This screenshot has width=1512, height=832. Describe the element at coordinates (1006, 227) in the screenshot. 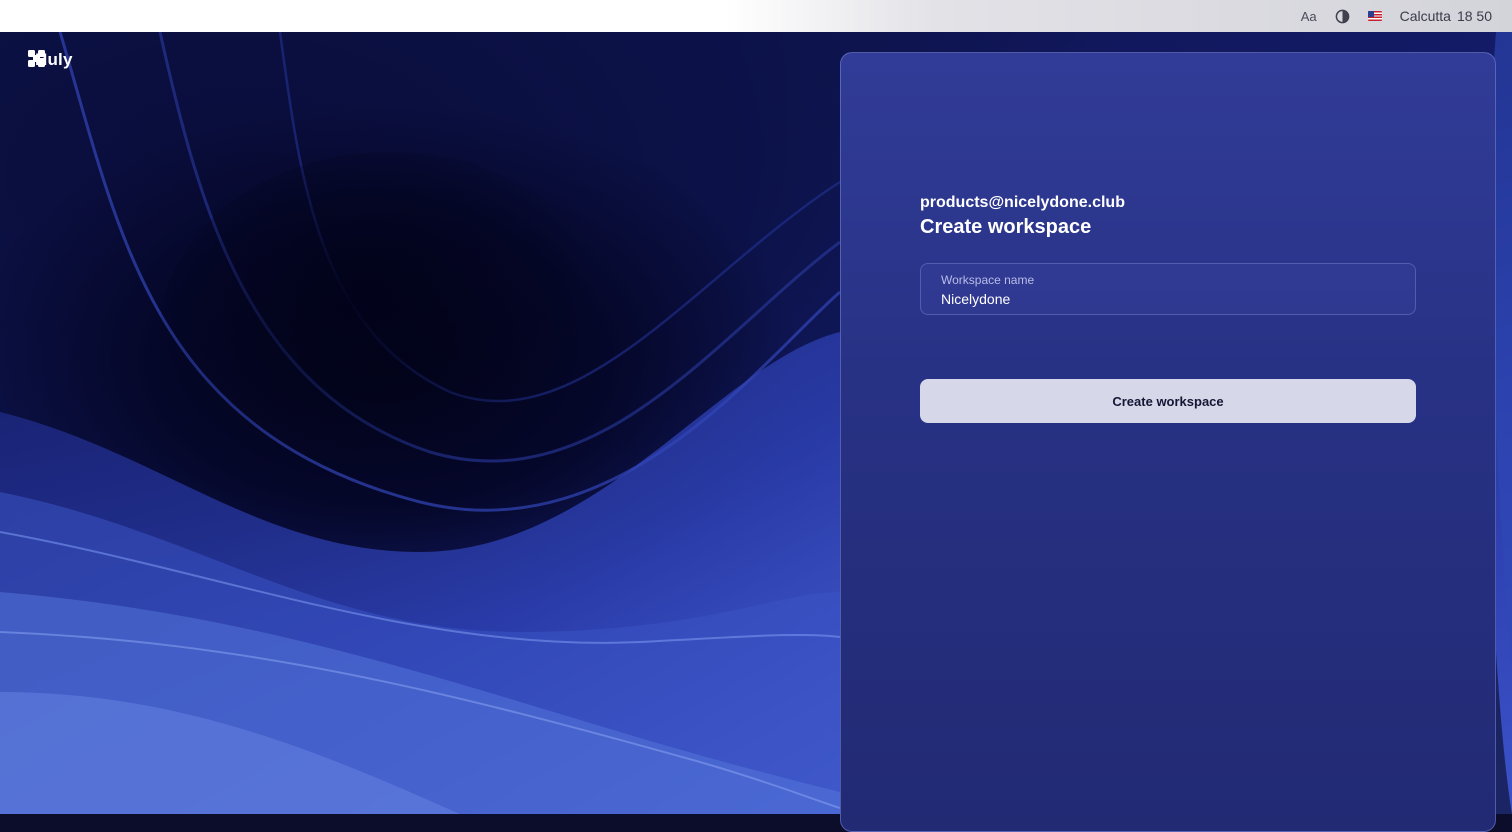

I see `page-title: Create workspace` at that location.